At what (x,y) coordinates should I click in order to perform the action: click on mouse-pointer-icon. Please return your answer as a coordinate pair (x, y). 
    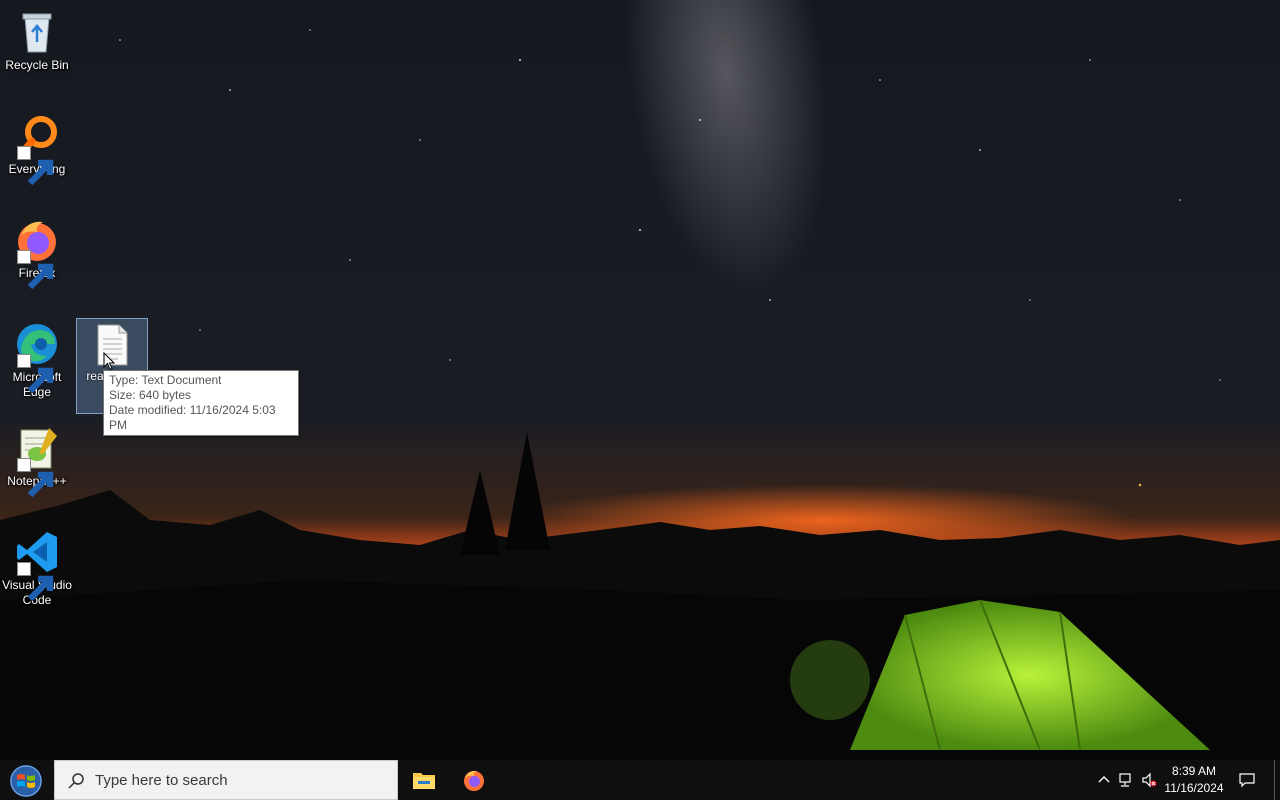
    Looking at the image, I should click on (109, 361).